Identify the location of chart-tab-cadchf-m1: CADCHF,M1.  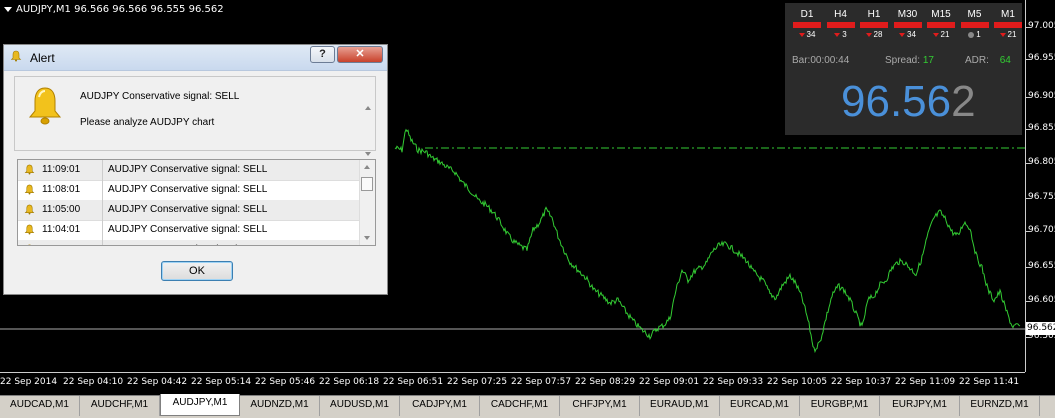
(520, 406).